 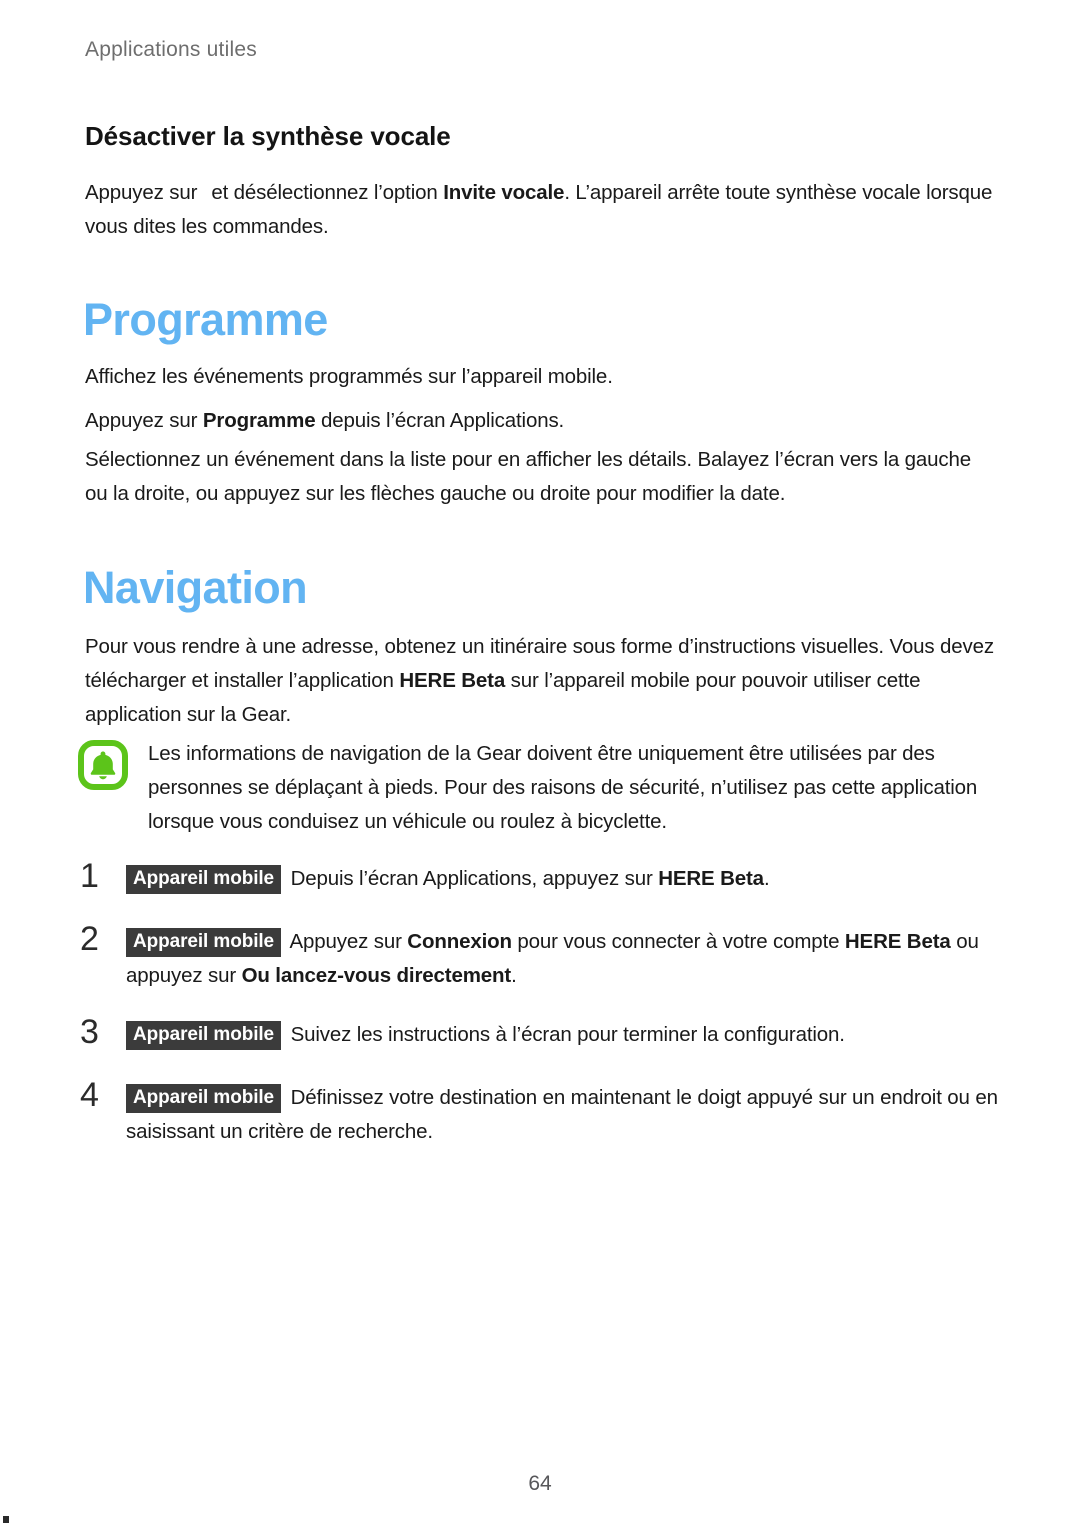 What do you see at coordinates (89, 876) in the screenshot?
I see `step-number: 1` at bounding box center [89, 876].